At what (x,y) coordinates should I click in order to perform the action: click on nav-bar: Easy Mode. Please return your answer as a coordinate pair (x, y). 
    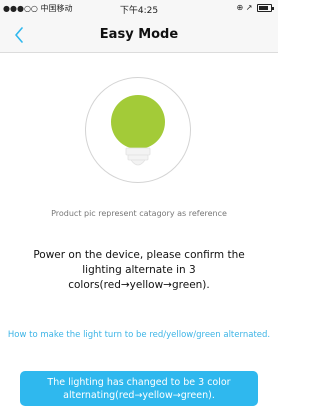
    Looking at the image, I should click on (139, 35).